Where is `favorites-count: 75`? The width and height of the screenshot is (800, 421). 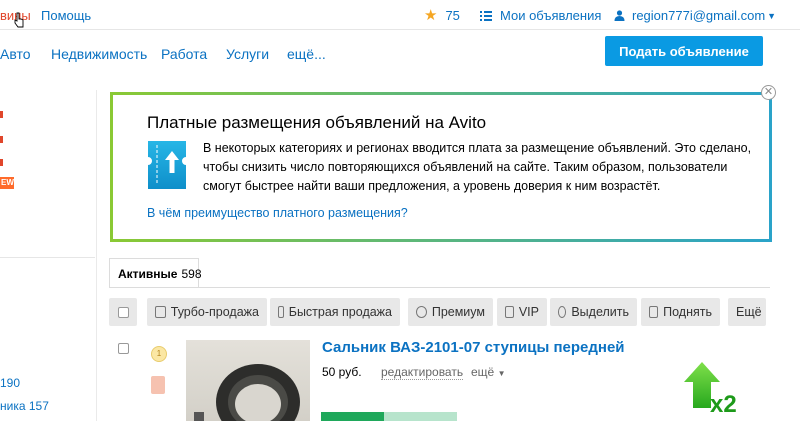 favorites-count: 75 is located at coordinates (452, 15).